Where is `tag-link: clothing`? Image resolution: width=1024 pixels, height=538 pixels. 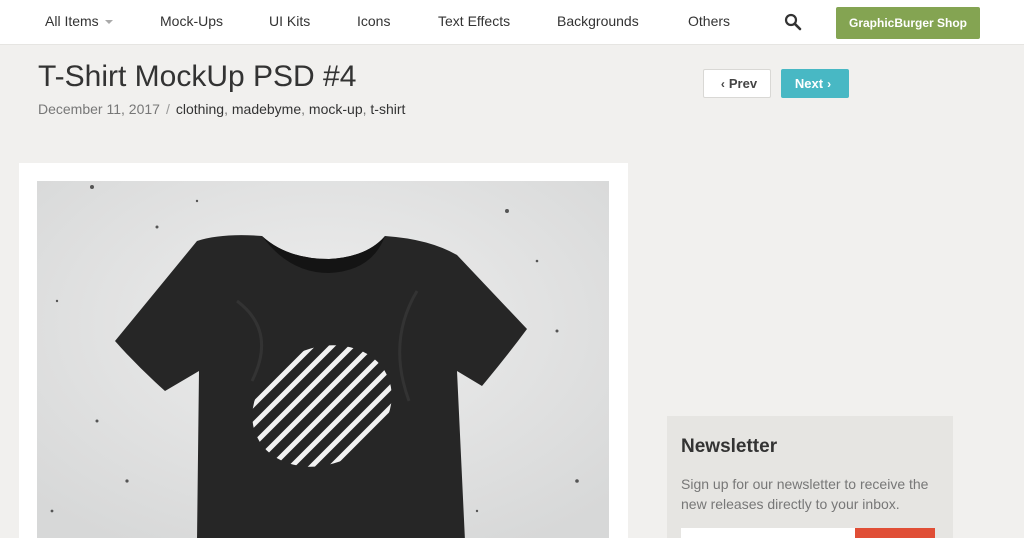 tag-link: clothing is located at coordinates (200, 109).